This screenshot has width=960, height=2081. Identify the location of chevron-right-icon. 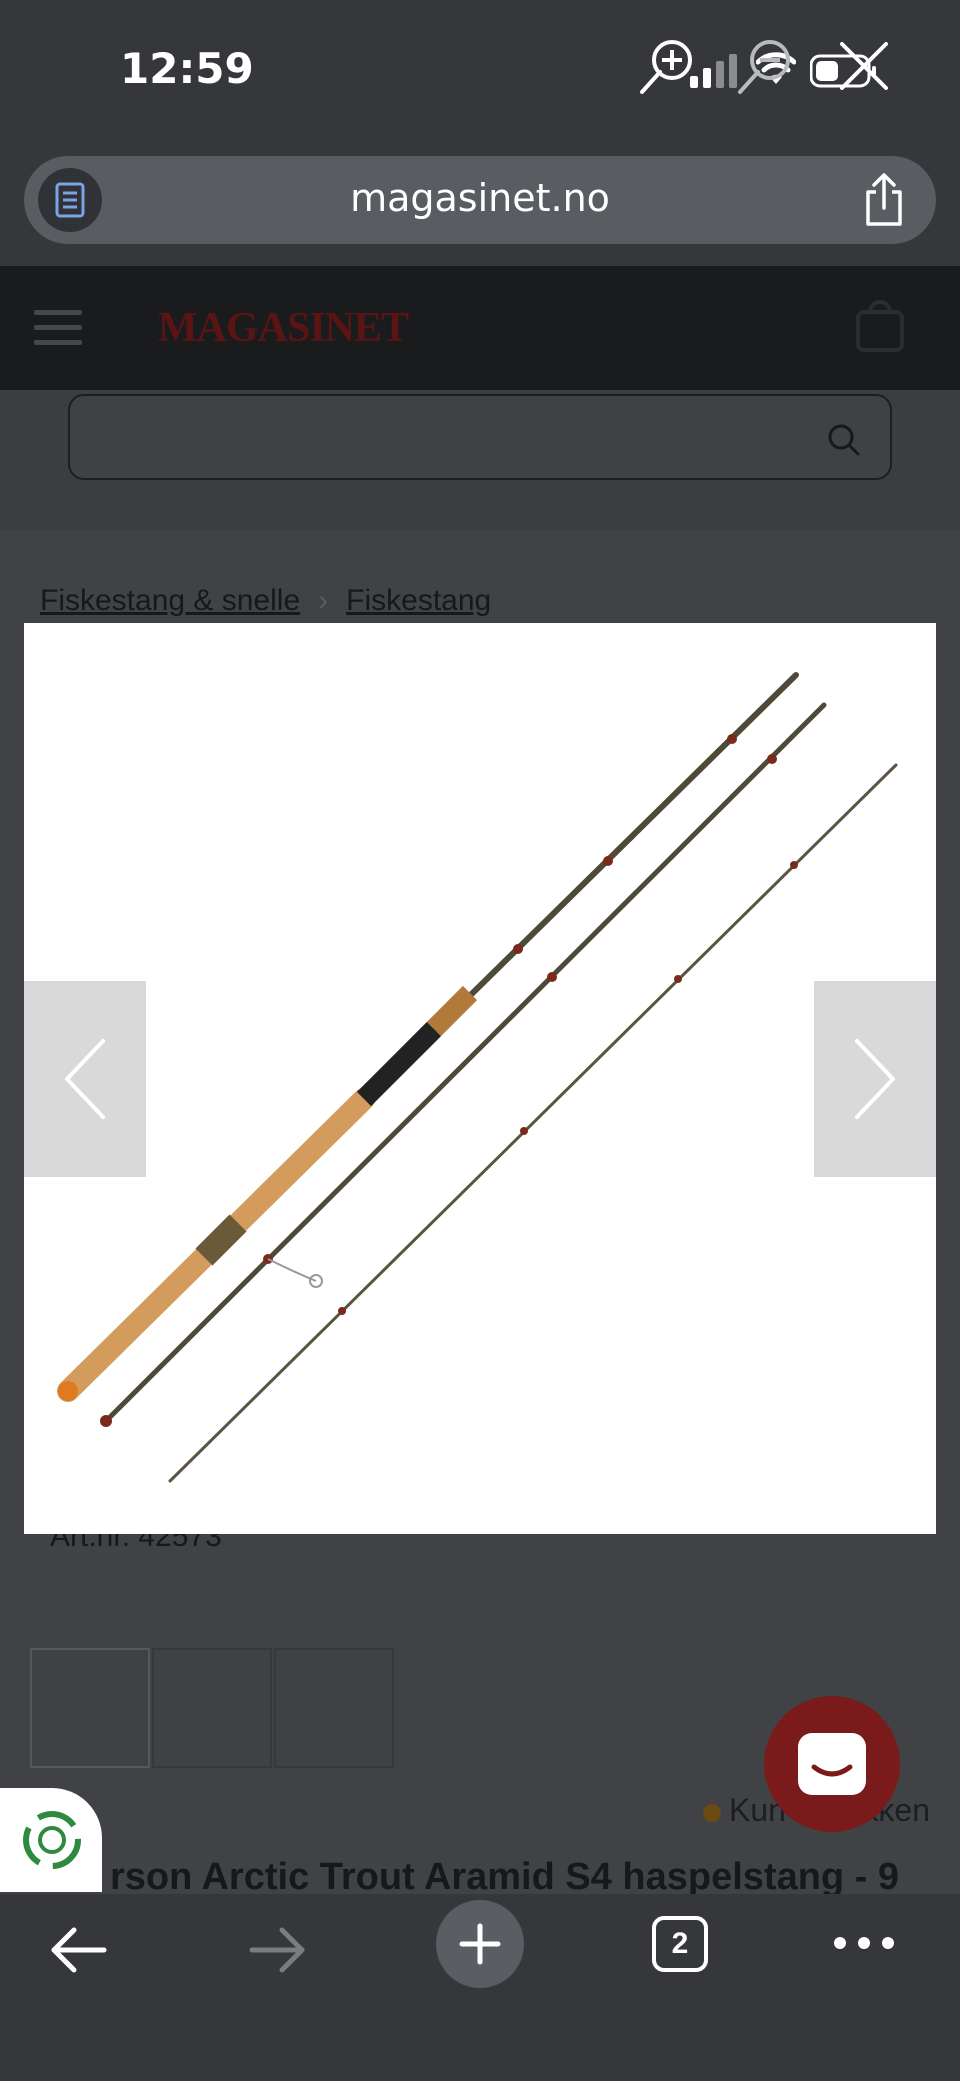
(875, 1079).